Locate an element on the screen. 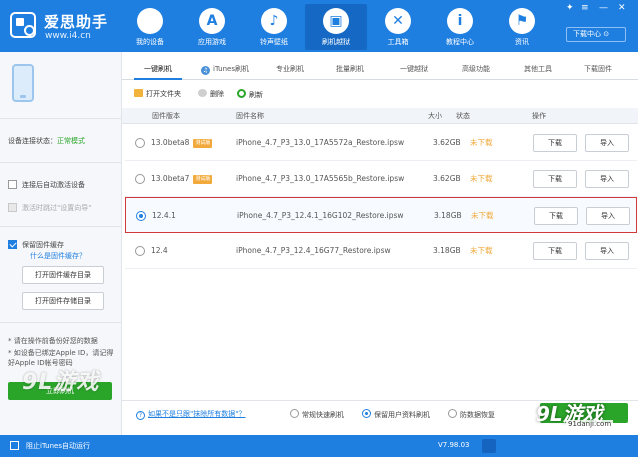 The width and height of the screenshot is (638, 457). menu-icon: ≡ is located at coordinates (585, 8).